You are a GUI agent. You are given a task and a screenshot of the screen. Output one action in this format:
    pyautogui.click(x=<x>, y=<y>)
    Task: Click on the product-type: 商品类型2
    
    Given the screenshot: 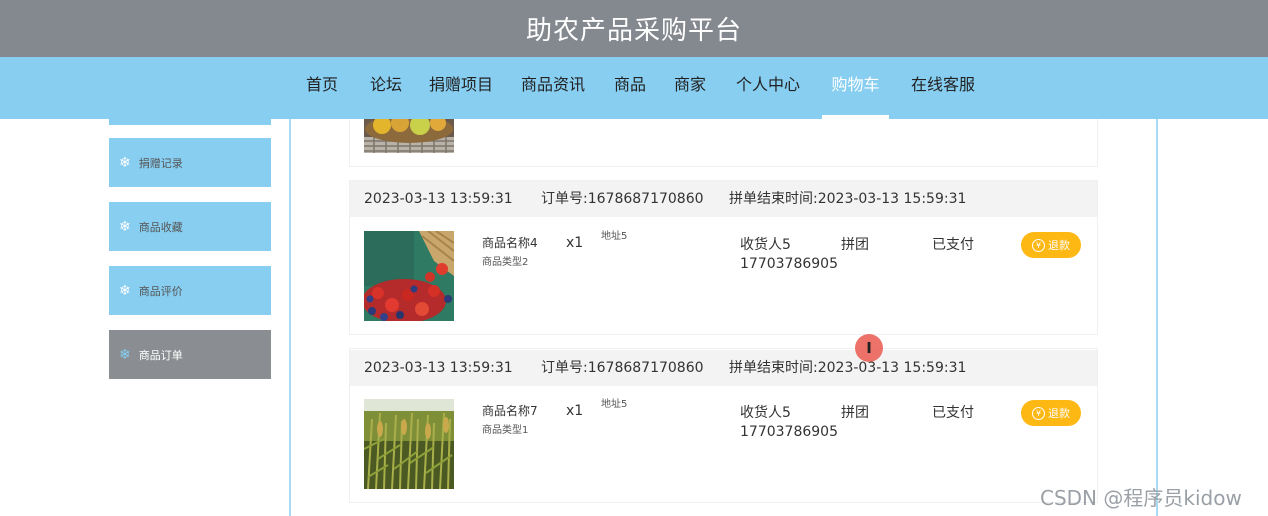 What is the action you would take?
    pyautogui.click(x=505, y=262)
    